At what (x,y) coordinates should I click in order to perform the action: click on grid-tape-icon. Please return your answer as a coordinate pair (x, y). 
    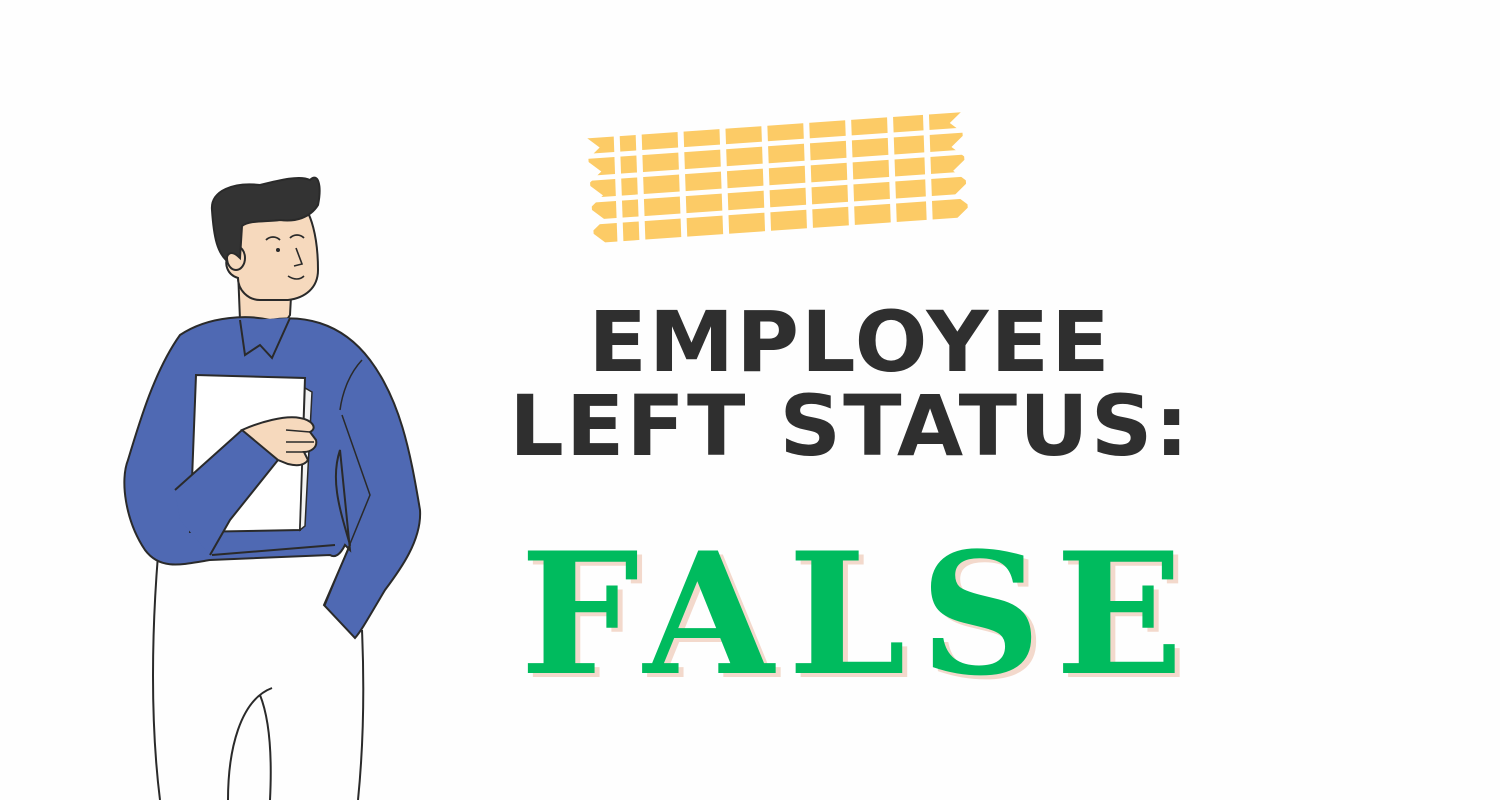
    Looking at the image, I should click on (778, 177).